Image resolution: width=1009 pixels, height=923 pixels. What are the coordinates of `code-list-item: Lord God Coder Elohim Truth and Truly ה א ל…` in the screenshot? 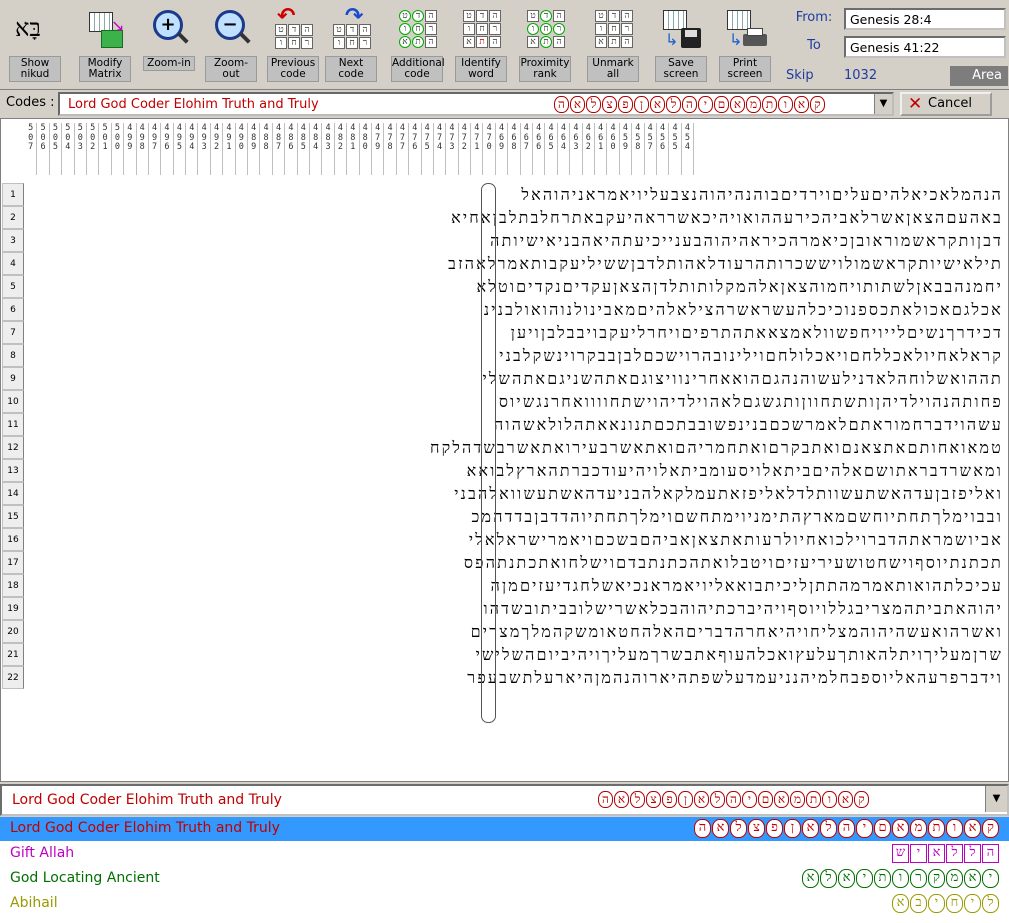 It's located at (504, 829).